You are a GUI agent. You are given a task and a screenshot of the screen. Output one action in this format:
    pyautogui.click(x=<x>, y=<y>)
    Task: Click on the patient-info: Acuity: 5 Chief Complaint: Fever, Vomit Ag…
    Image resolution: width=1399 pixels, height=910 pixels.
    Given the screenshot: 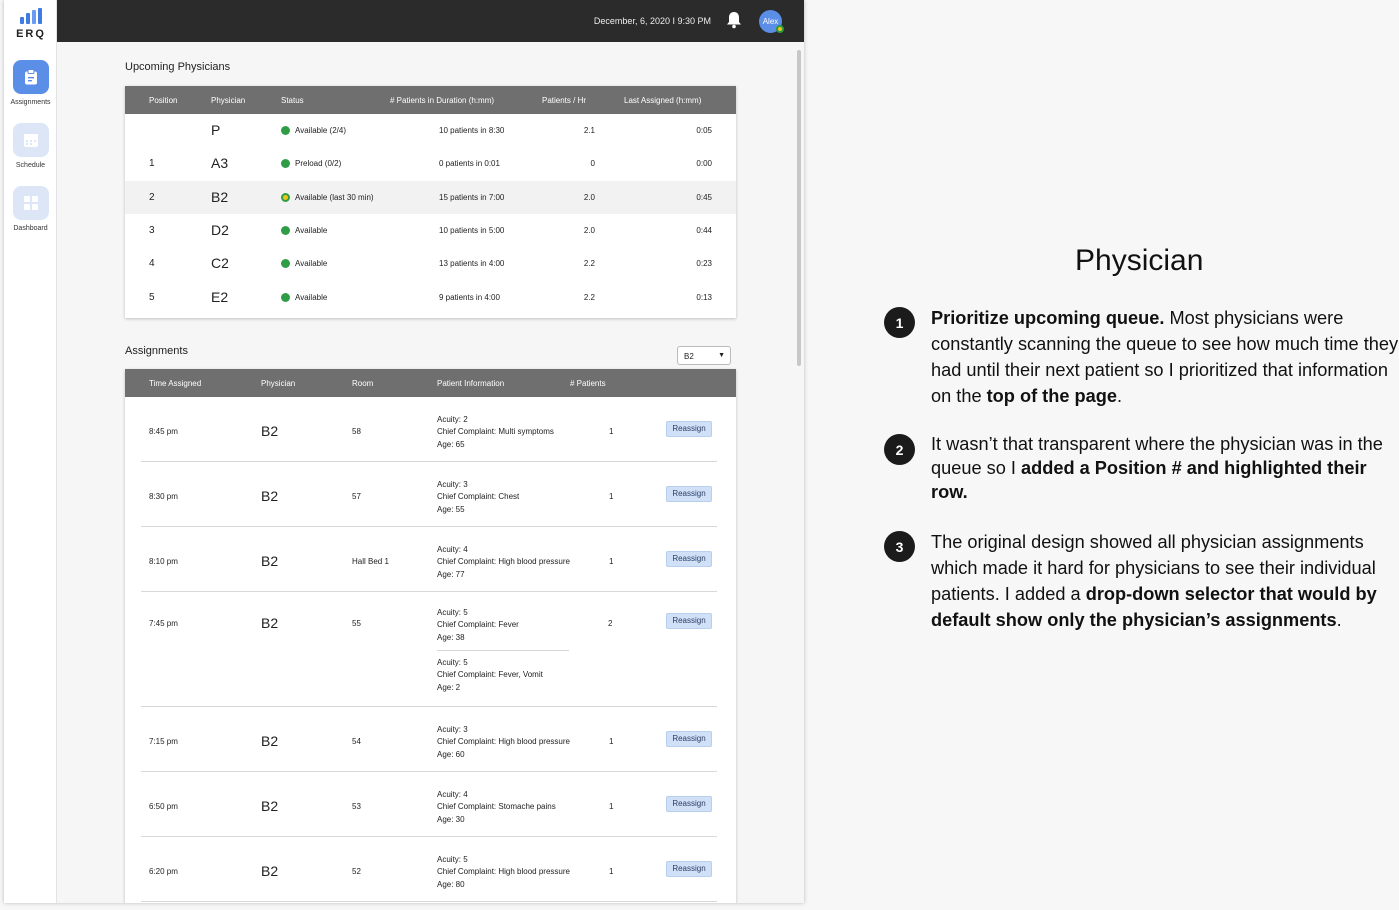 What is the action you would take?
    pyautogui.click(x=490, y=675)
    